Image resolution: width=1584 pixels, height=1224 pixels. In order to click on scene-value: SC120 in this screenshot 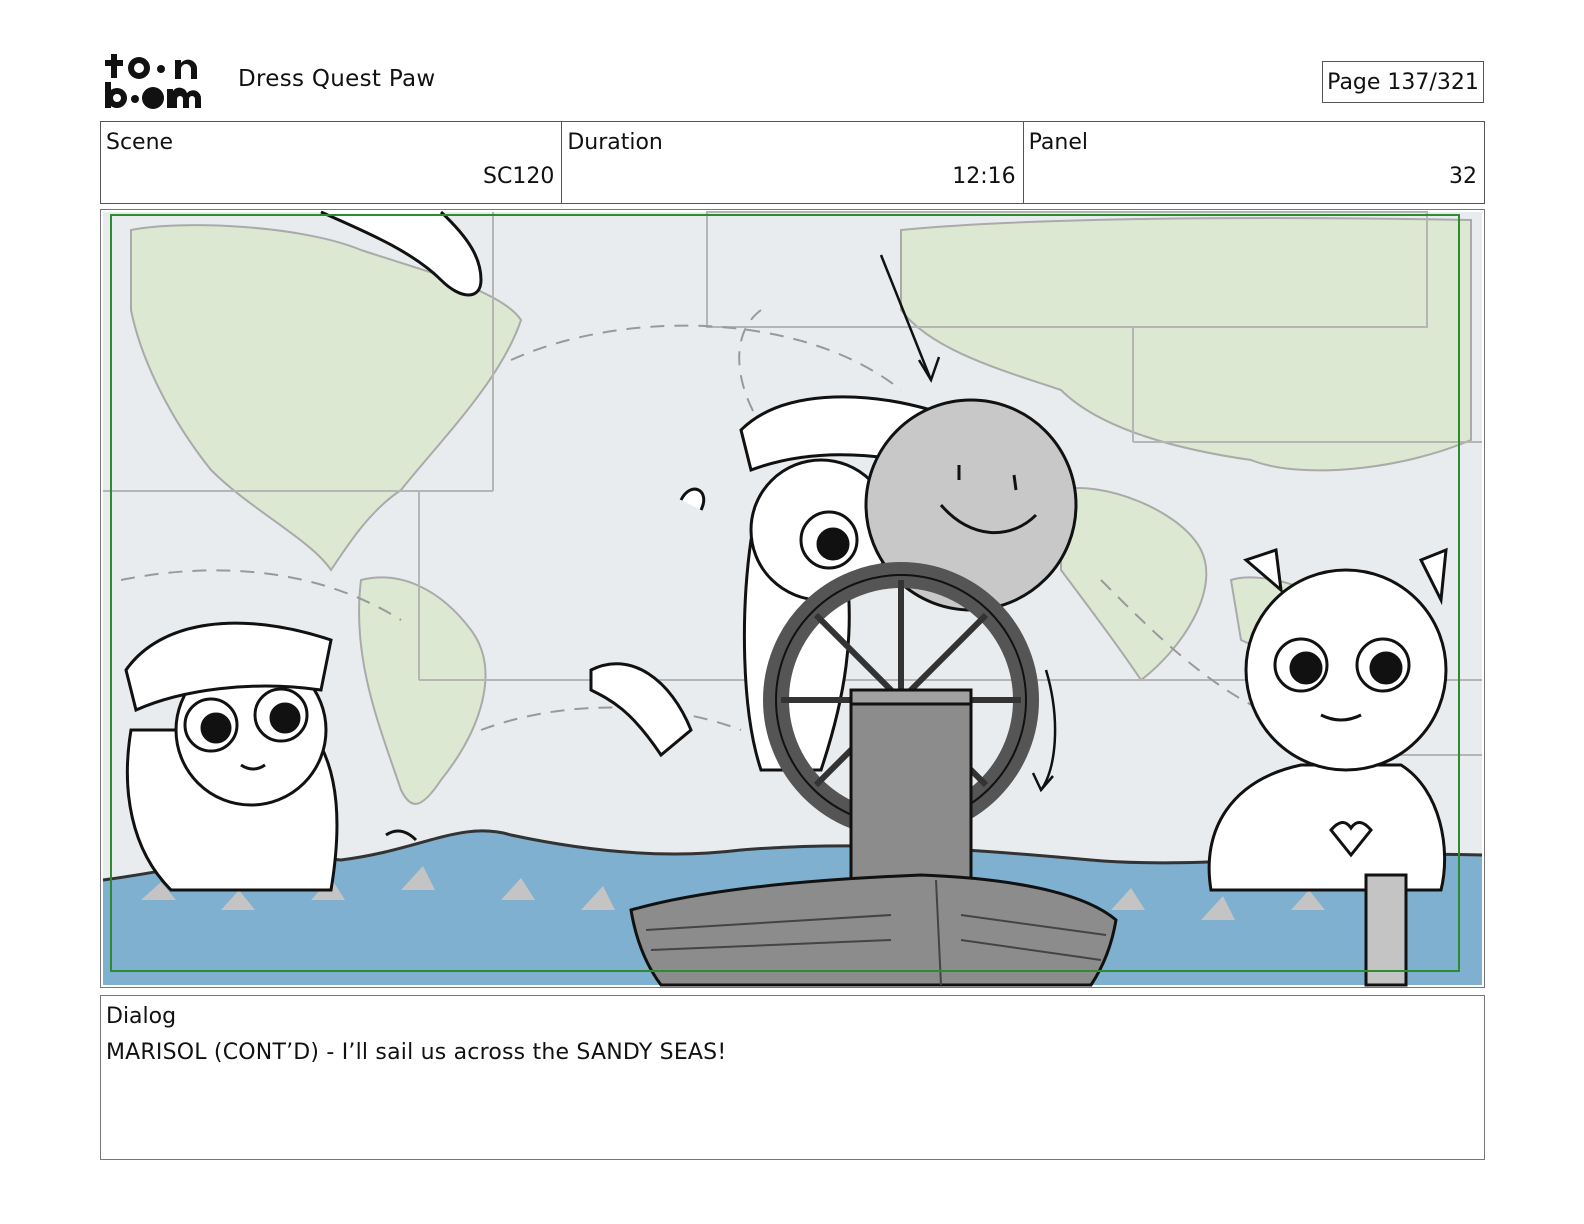, I will do `click(519, 176)`.